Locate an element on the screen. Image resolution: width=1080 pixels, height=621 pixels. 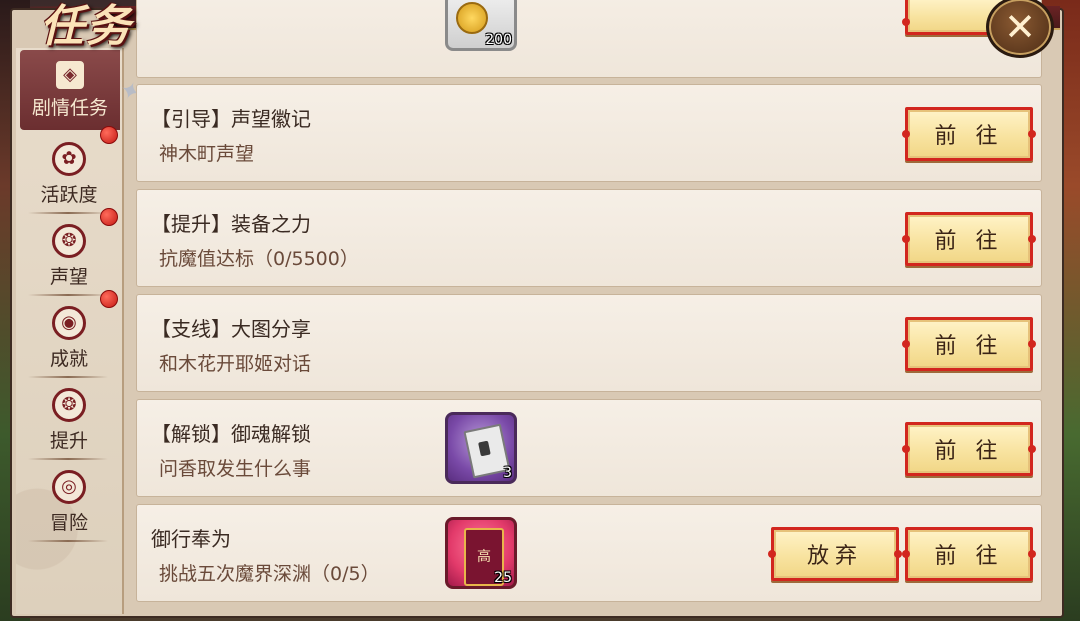
quest-description: 神木町声望 is located at coordinates (207, 154).